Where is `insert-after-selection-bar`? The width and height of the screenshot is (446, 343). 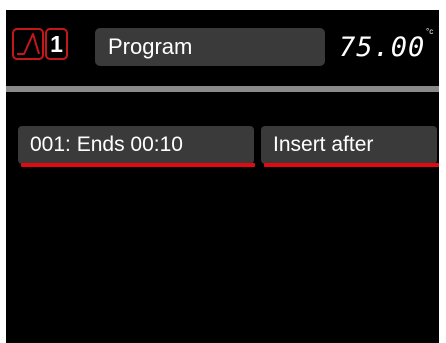 insert-after-selection-bar is located at coordinates (351, 165).